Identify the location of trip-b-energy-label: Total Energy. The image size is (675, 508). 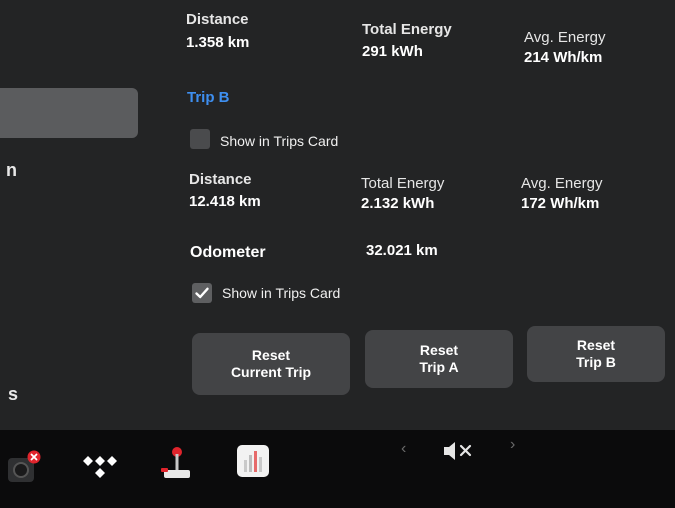
(403, 183).